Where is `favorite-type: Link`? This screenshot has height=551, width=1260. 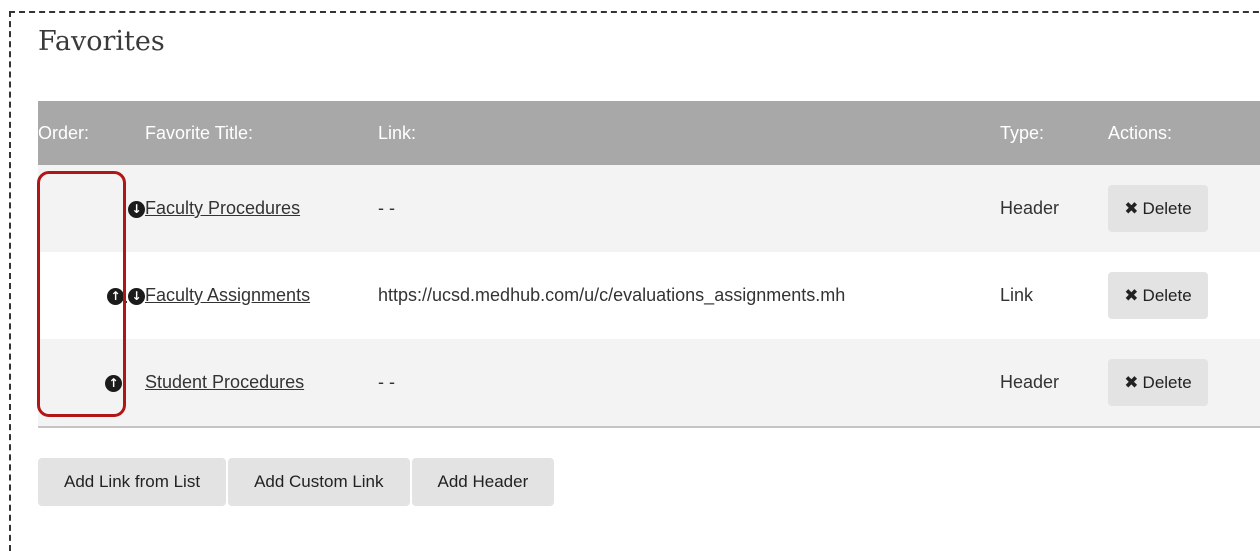
favorite-type: Link is located at coordinates (1054, 295).